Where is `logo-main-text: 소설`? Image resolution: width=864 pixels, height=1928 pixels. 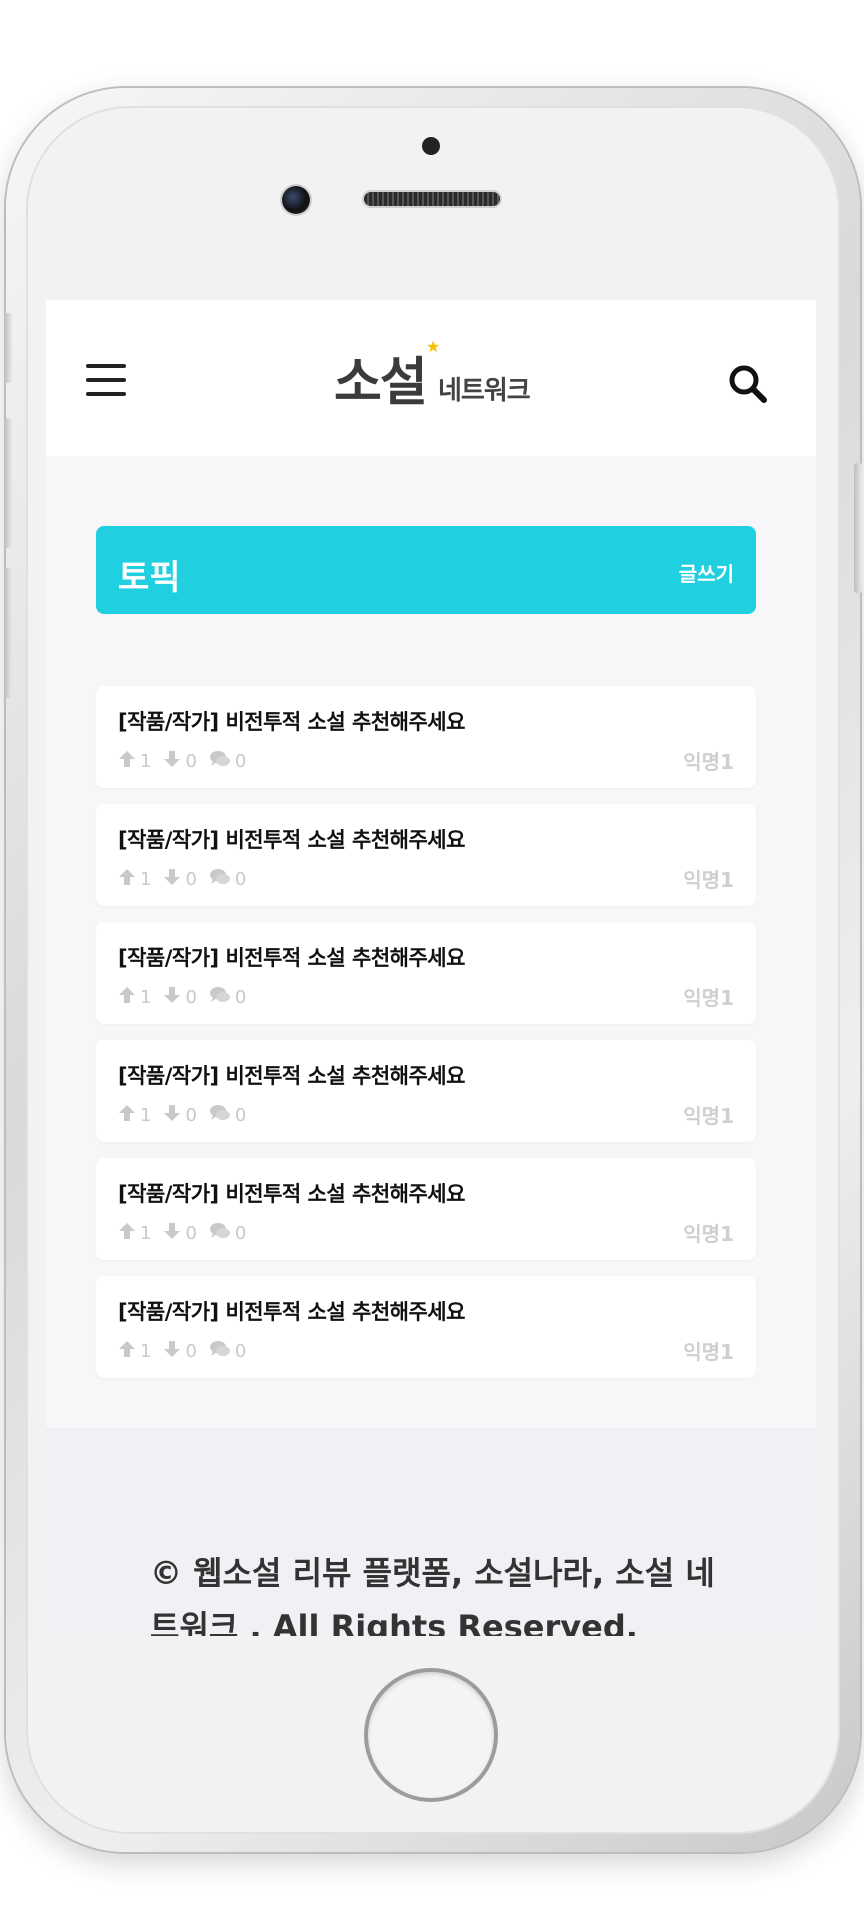
logo-main-text: 소설 is located at coordinates (381, 383).